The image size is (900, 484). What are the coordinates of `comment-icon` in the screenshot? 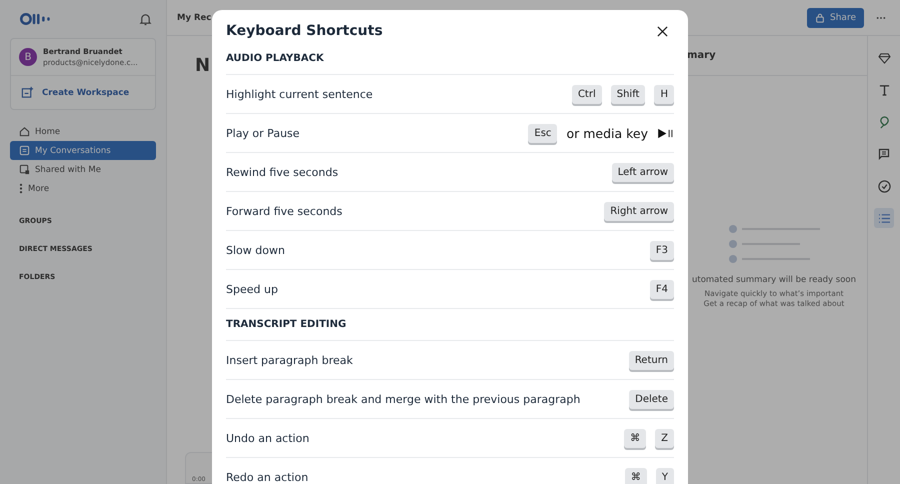 It's located at (884, 154).